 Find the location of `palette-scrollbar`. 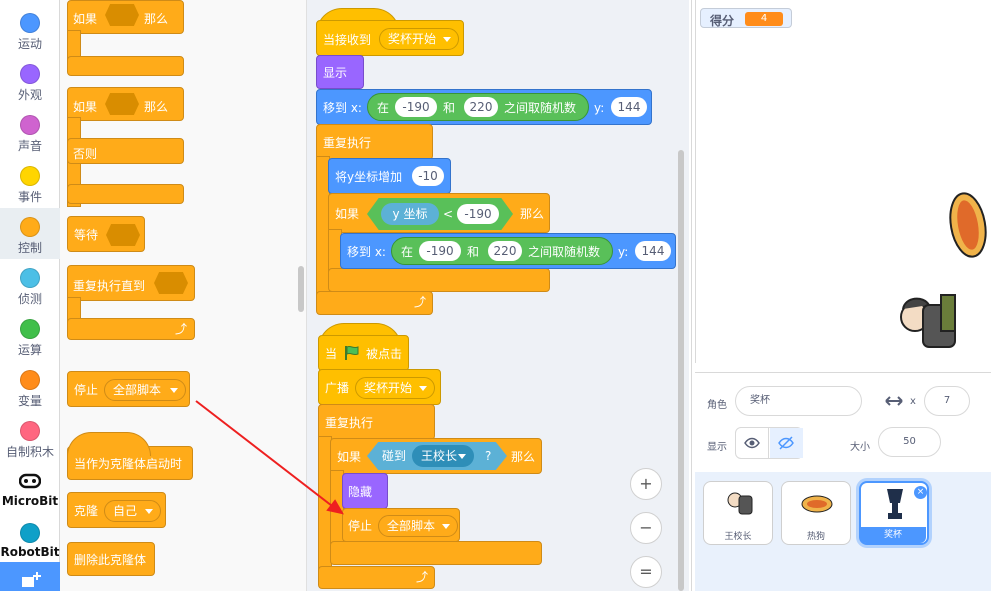

palette-scrollbar is located at coordinates (301, 289).